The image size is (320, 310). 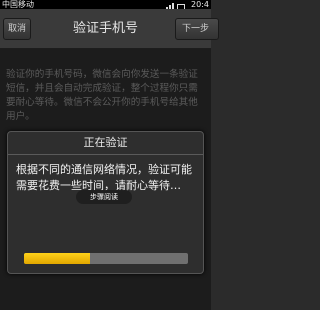 What do you see at coordinates (197, 29) in the screenshot?
I see `next-button: 下一步` at bounding box center [197, 29].